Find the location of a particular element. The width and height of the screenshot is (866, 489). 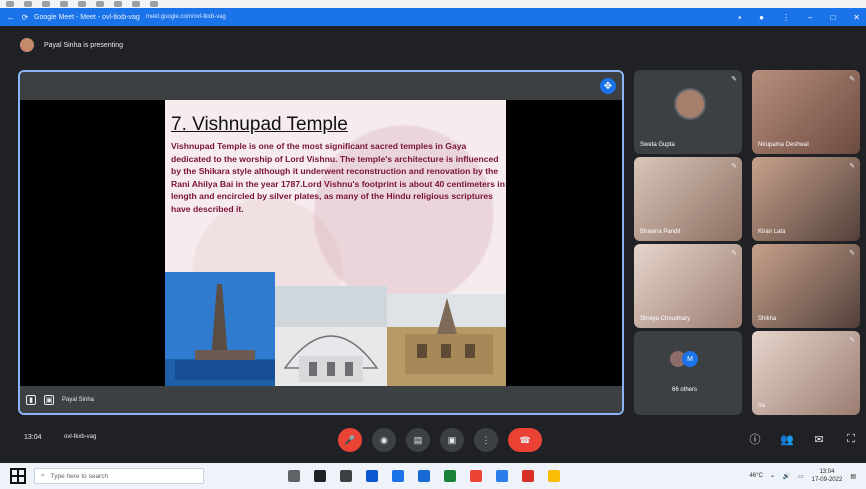

clock: 13:04 17-09-2022 is located at coordinates (827, 476).